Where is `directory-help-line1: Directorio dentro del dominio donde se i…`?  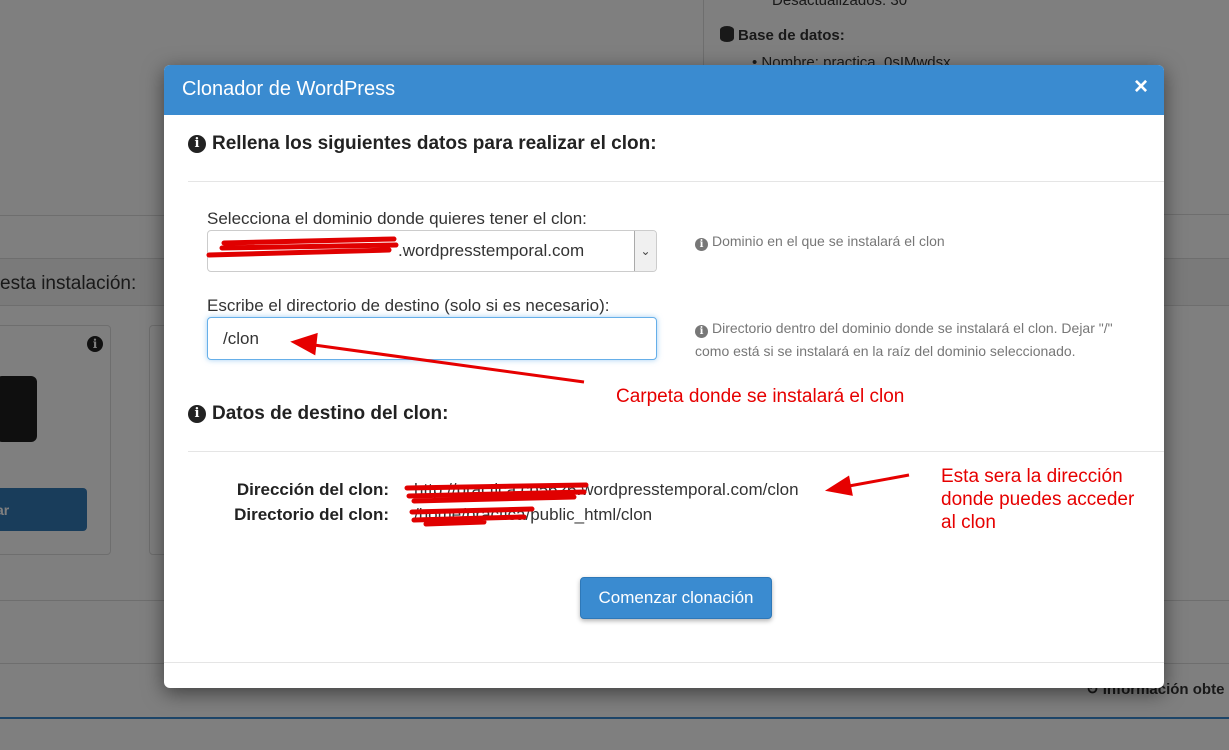
directory-help-line1: Directorio dentro del dominio donde se i… is located at coordinates (912, 328).